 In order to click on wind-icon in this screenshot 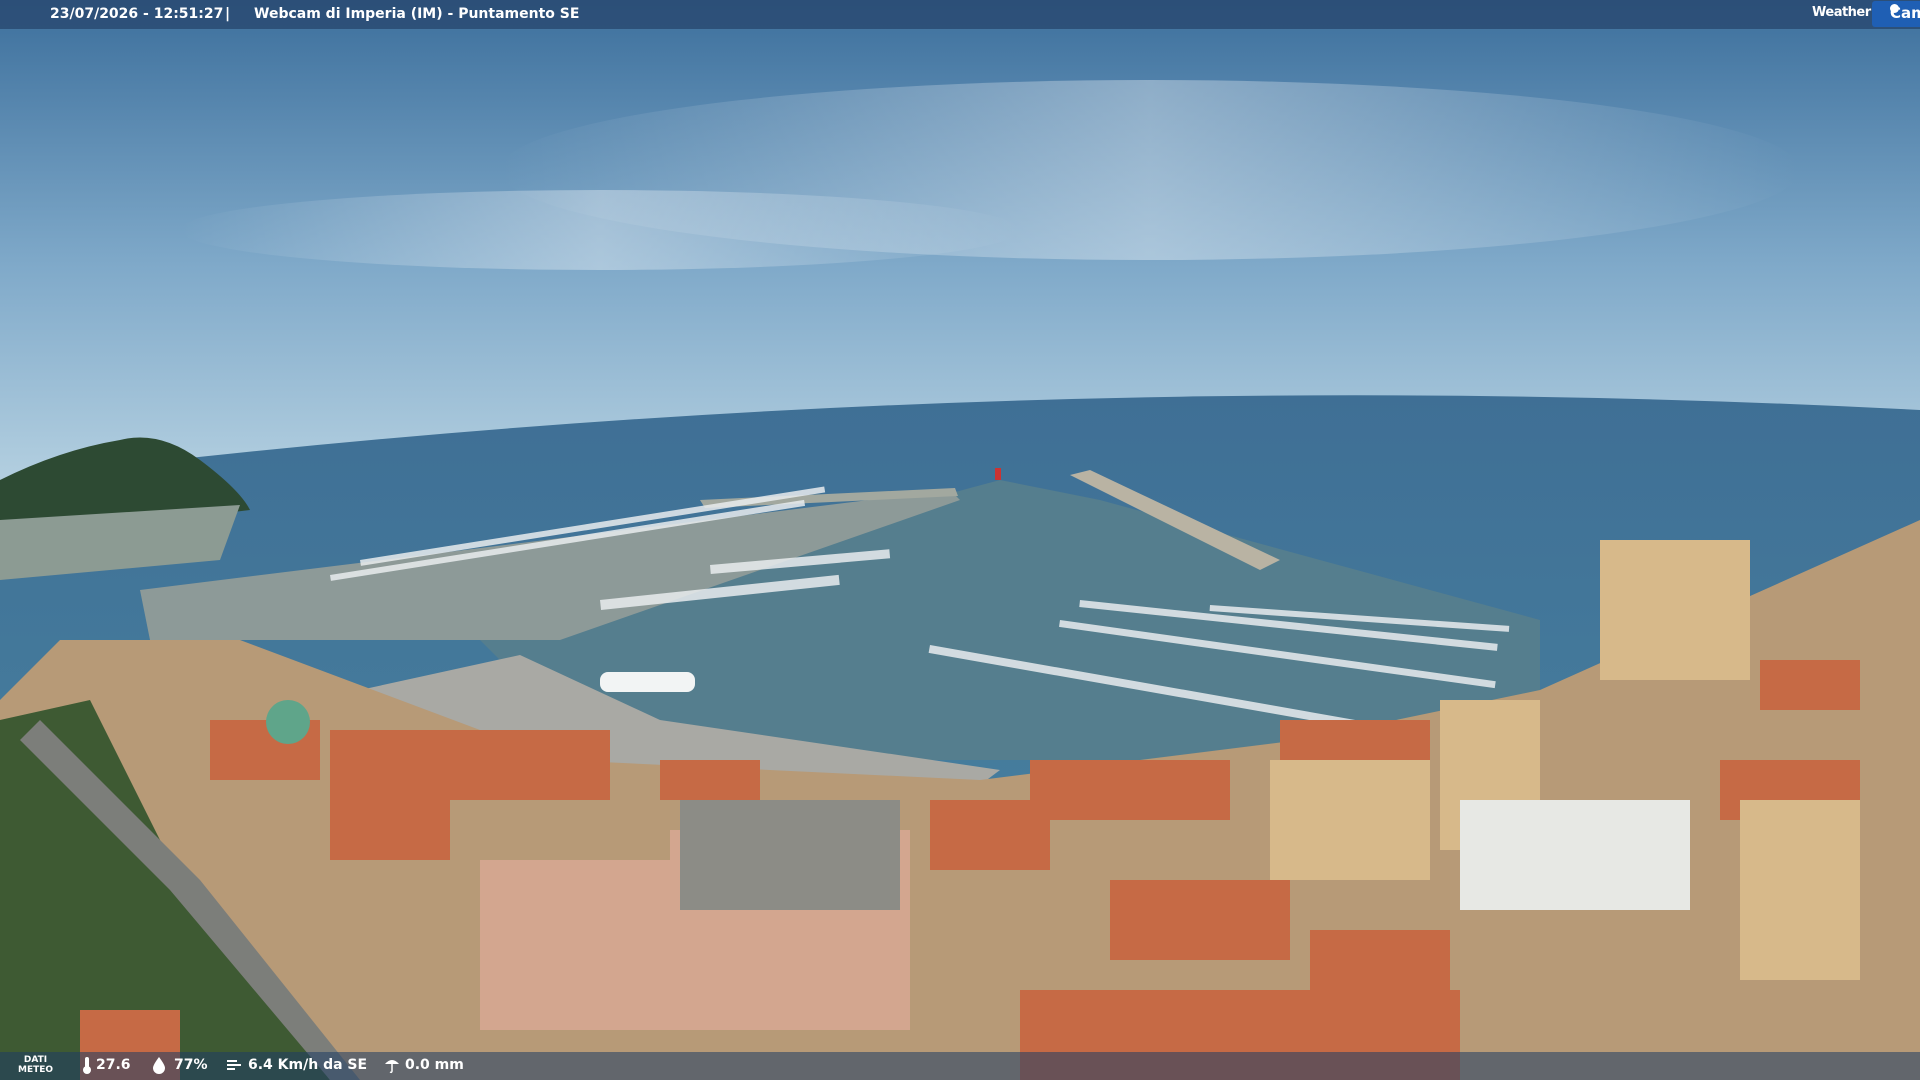, I will do `click(234, 1065)`.